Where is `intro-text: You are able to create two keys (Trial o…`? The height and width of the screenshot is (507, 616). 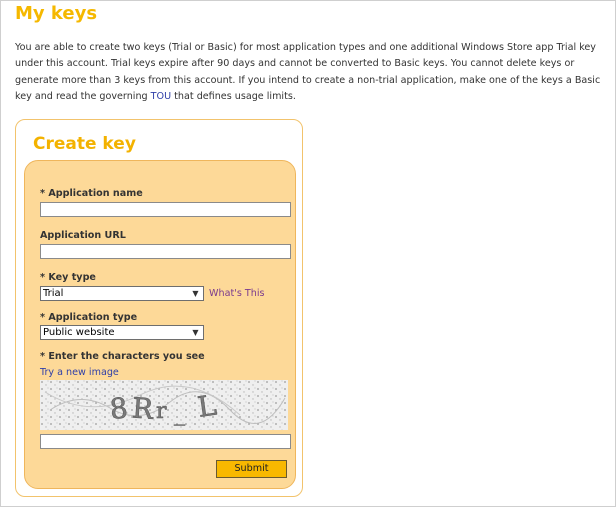
intro-text: You are able to create two keys (Trial o… is located at coordinates (310, 73).